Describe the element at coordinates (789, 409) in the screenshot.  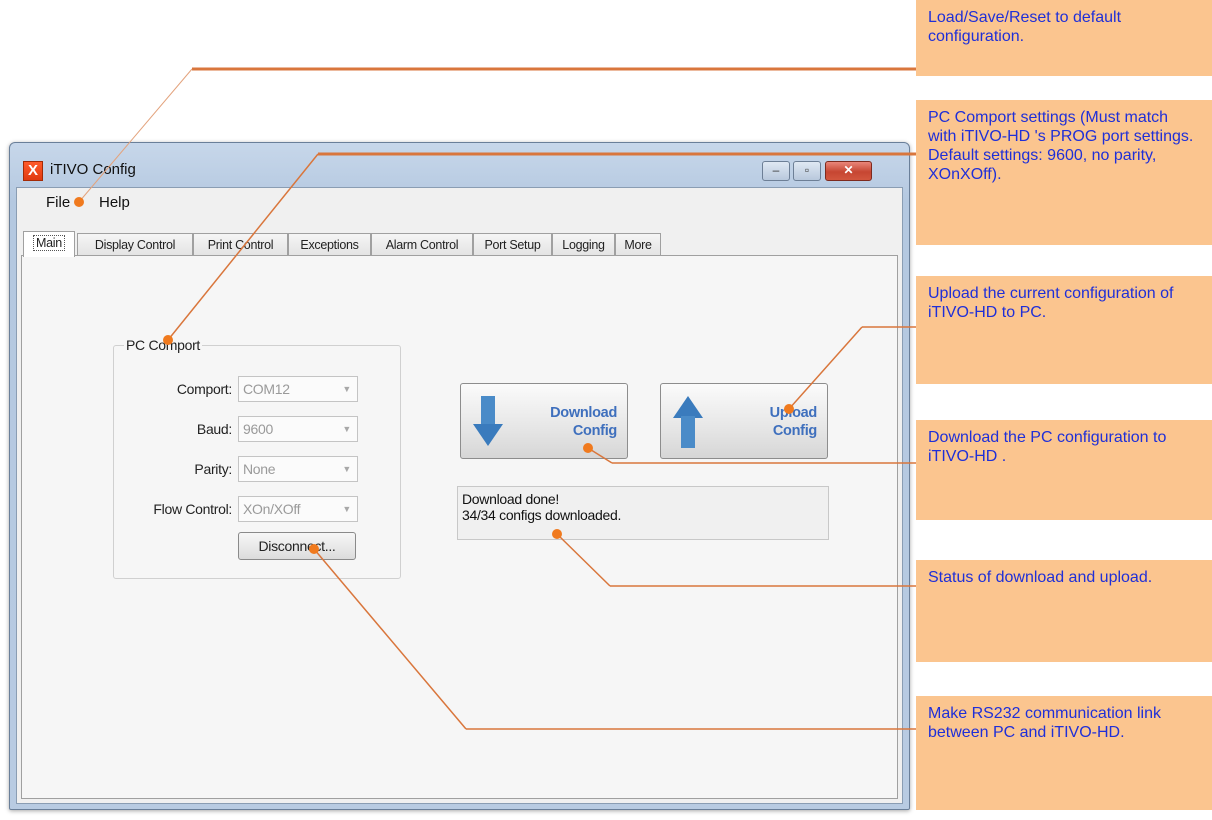
I see `marker-dot-upload` at that location.